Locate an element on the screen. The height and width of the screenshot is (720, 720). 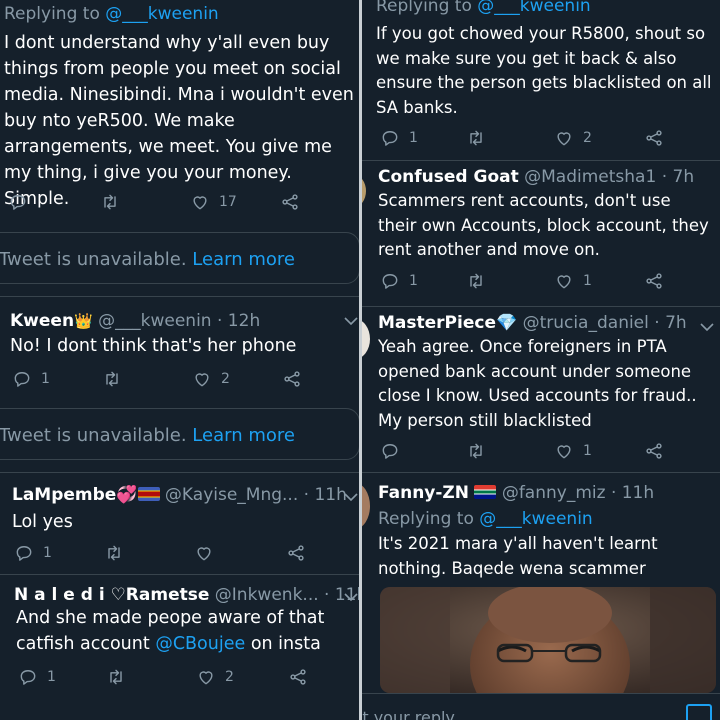
display-name: N a l e d i ♡Rametse is located at coordinates (111, 595).